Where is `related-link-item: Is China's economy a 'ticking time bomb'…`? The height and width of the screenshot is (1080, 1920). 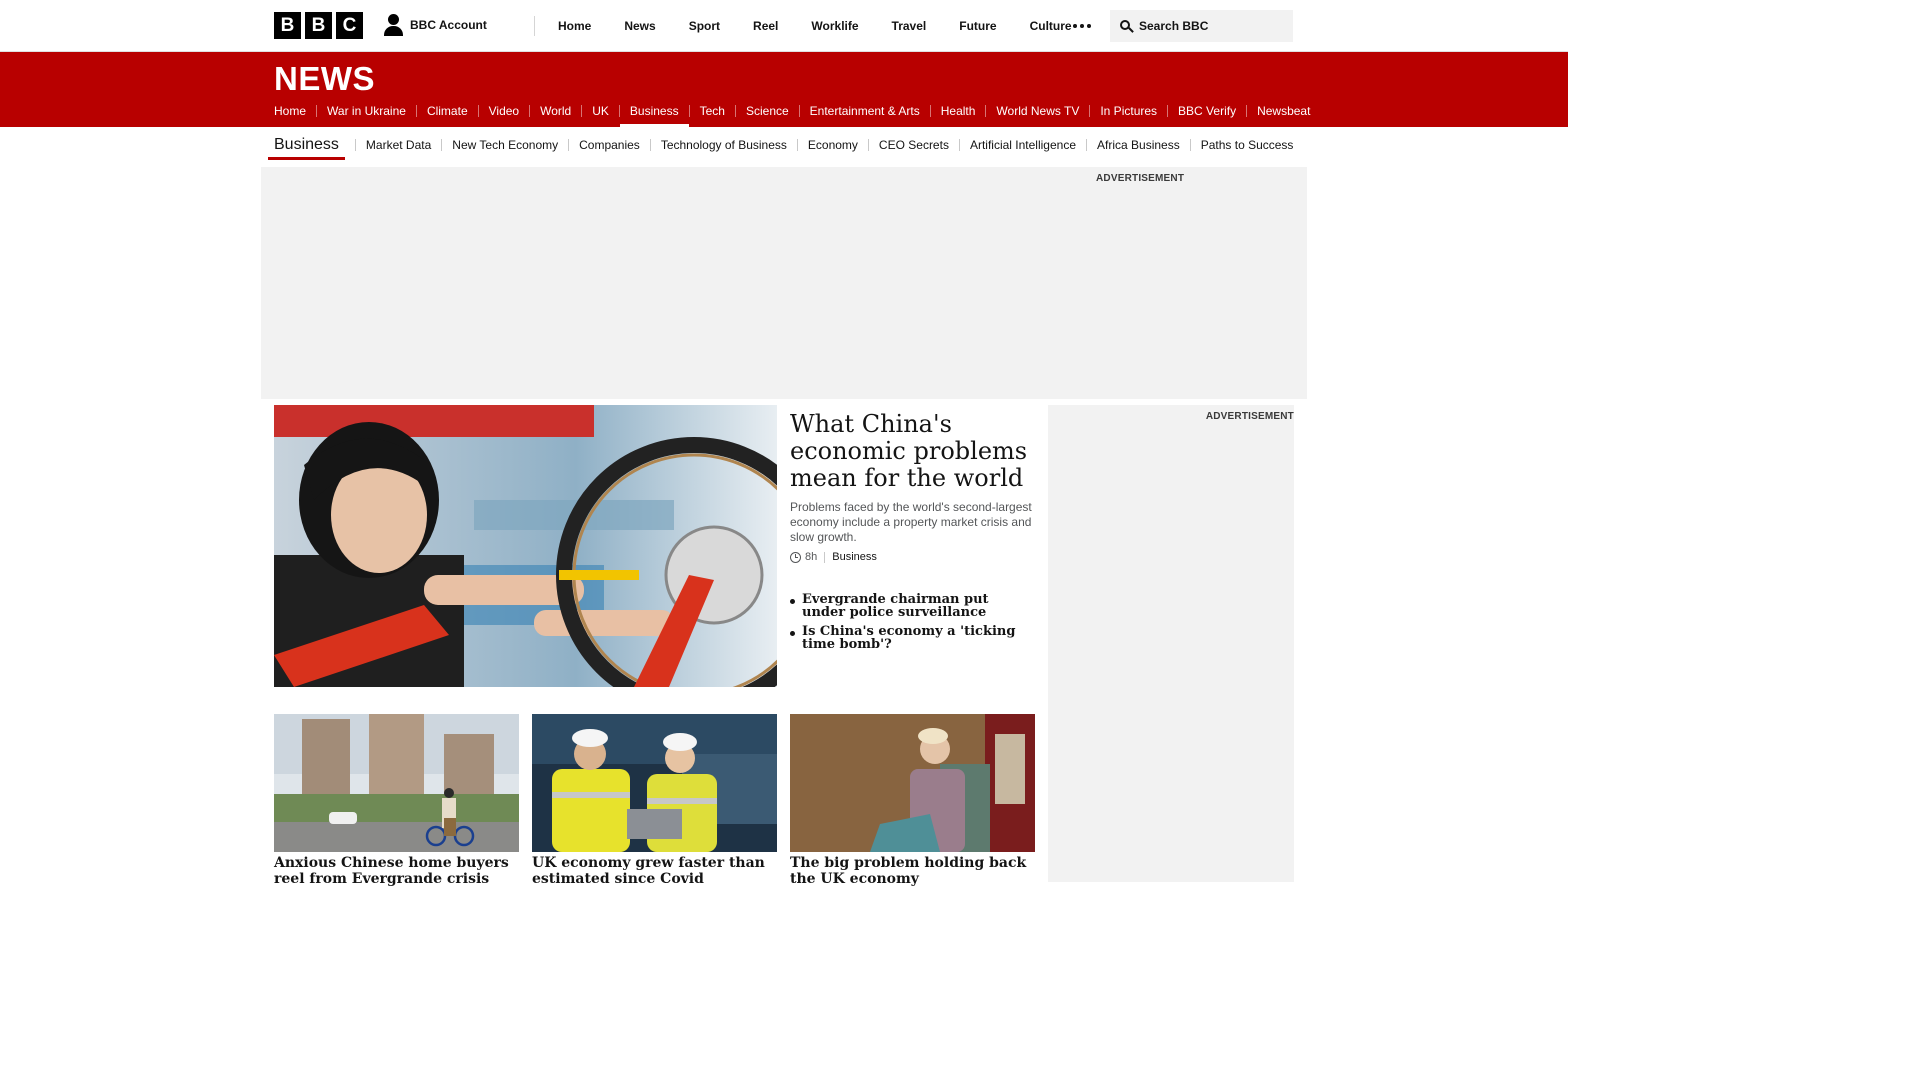
related-link-item: Is China's economy a 'ticking time bomb'… is located at coordinates (913, 638).